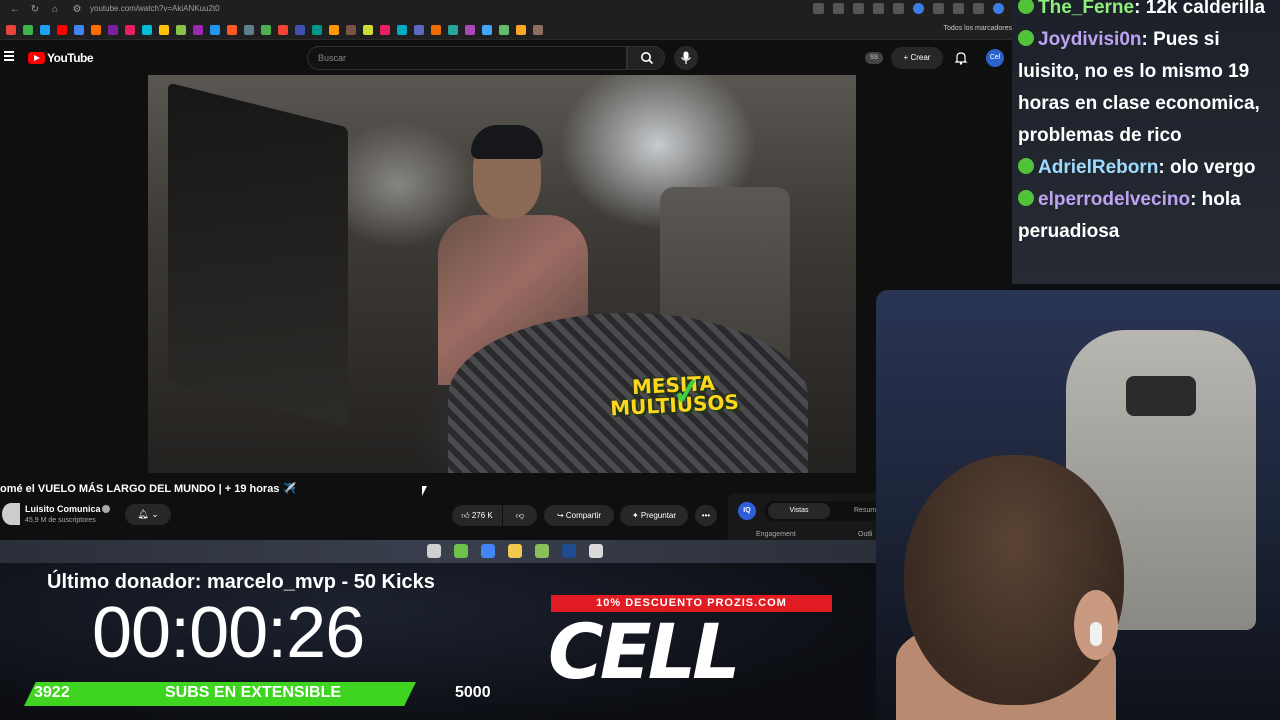 This screenshot has width=1280, height=720. Describe the element at coordinates (1098, 167) in the screenshot. I see `chat-username: AdrielReborn` at that location.